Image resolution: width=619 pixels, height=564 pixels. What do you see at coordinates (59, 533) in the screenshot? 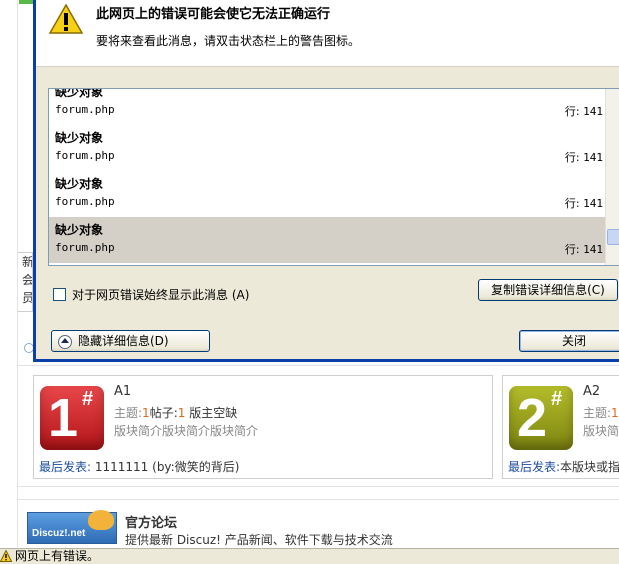
I see `logo-text: Discuz!.net` at bounding box center [59, 533].